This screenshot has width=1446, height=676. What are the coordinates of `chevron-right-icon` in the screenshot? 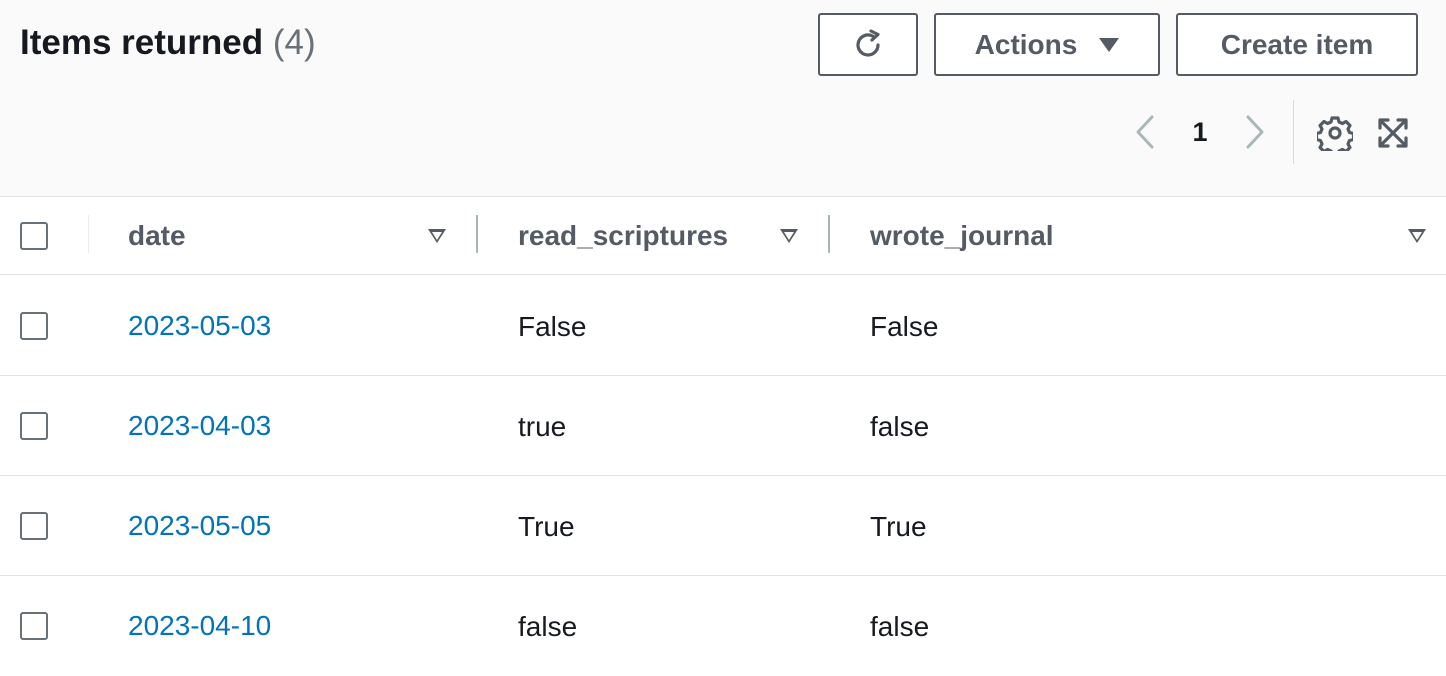 It's located at (1255, 132).